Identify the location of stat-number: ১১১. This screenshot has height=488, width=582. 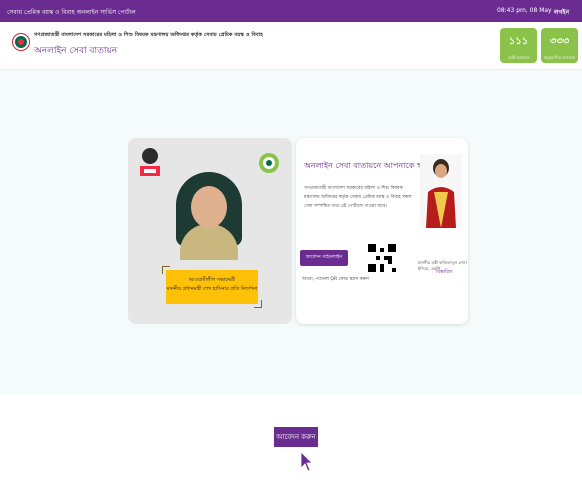
(518, 41).